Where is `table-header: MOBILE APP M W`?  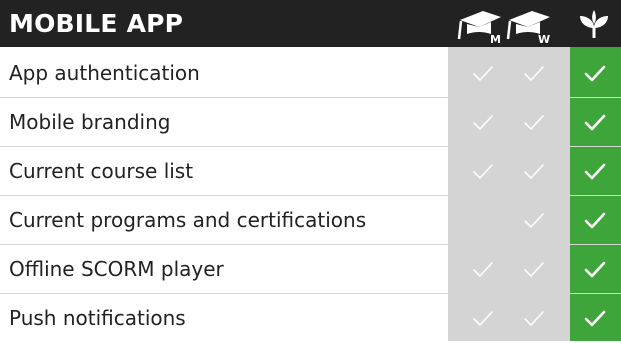
table-header: MOBILE APP M W is located at coordinates (310, 23).